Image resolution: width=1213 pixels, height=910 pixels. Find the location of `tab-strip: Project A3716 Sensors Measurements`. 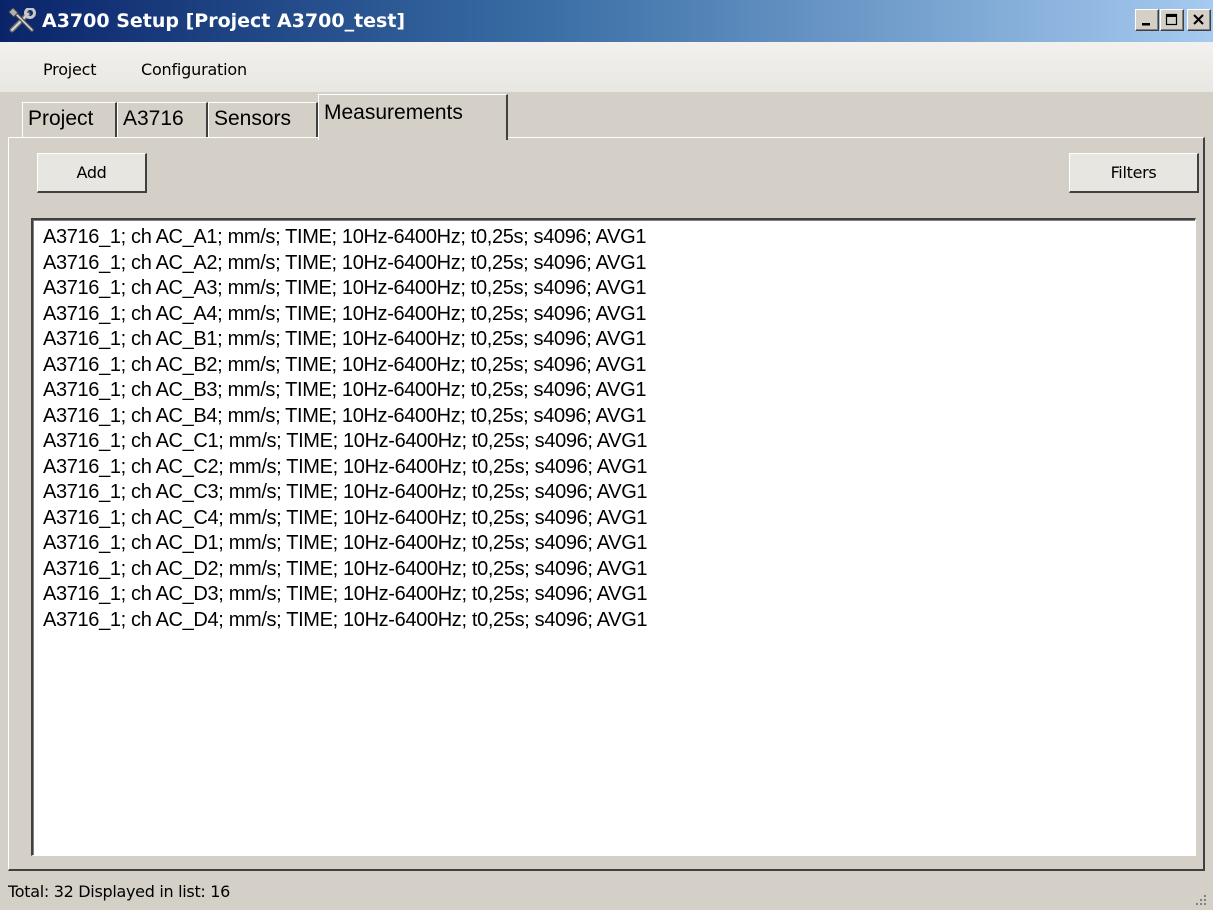

tab-strip: Project A3716 Sensors Measurements is located at coordinates (606, 116).